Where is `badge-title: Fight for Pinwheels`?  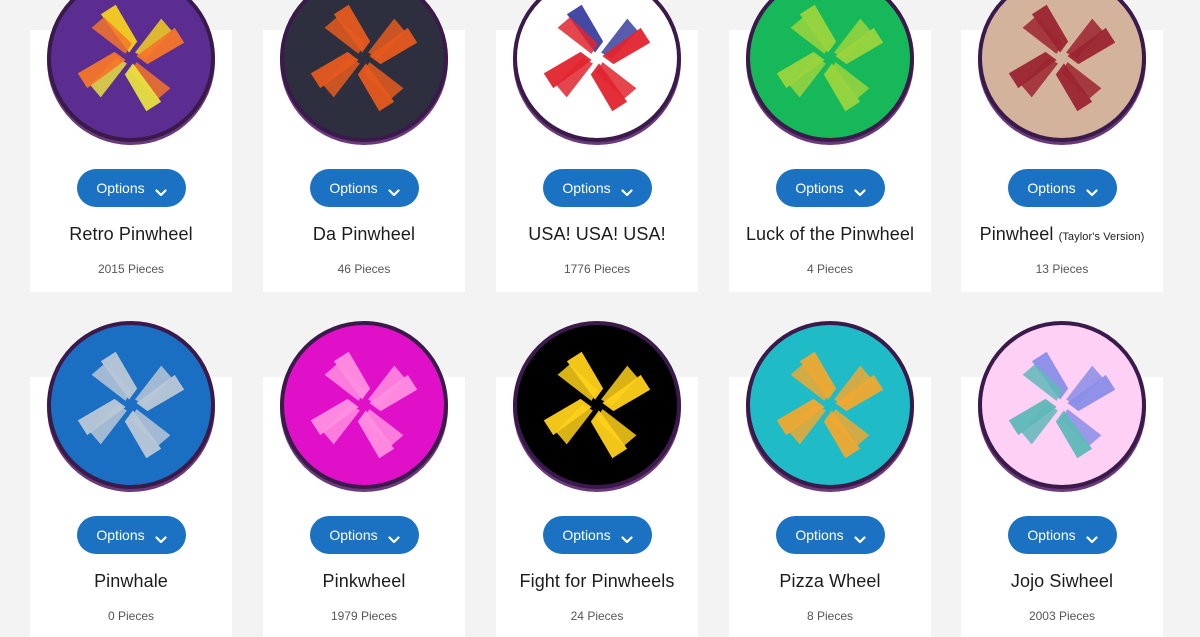
badge-title: Fight for Pinwheels is located at coordinates (597, 581).